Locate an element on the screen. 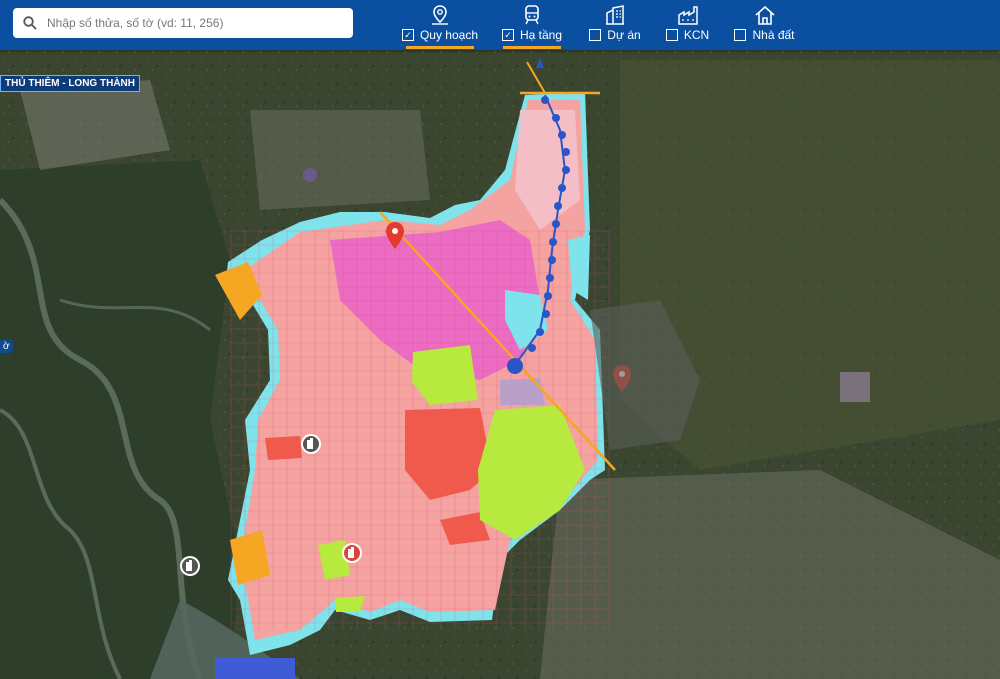 This screenshot has width=1000, height=679. purple-poi is located at coordinates (310, 175).